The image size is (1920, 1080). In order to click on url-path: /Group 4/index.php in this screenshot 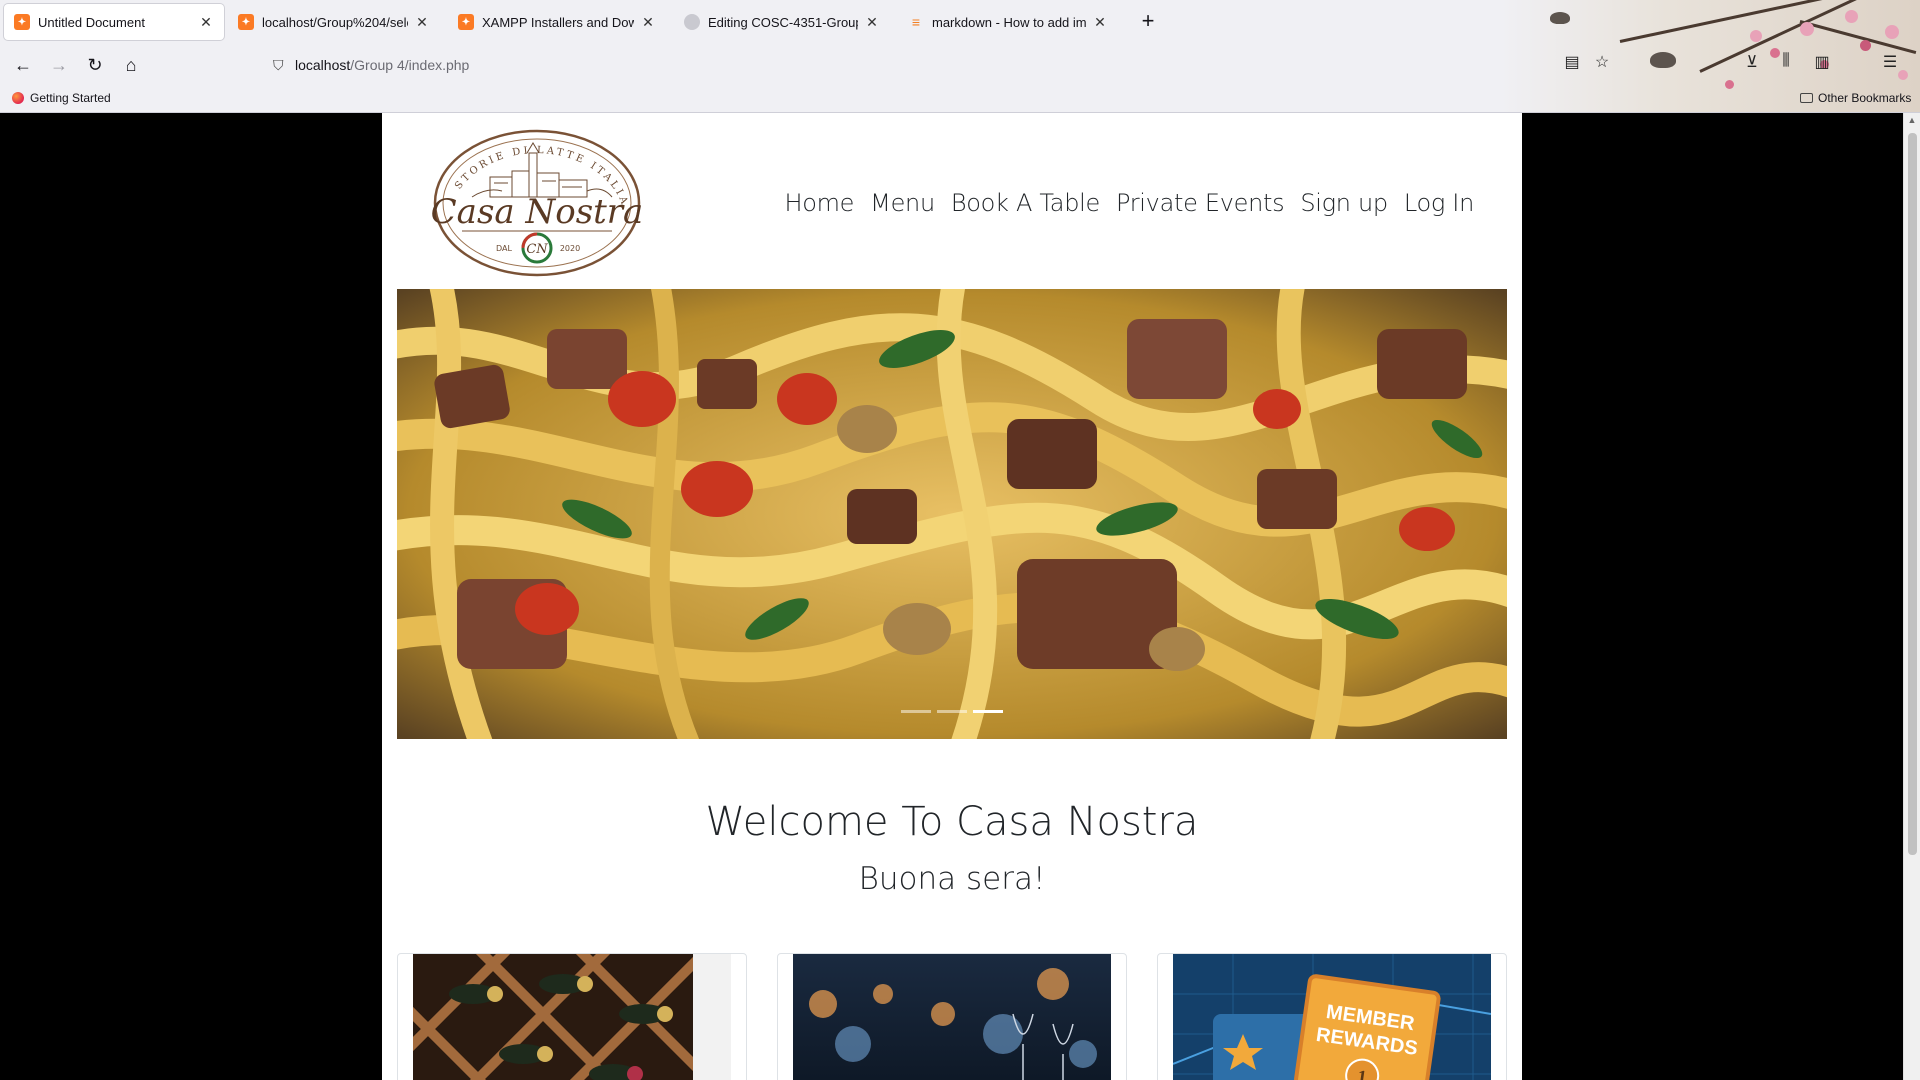, I will do `click(410, 65)`.